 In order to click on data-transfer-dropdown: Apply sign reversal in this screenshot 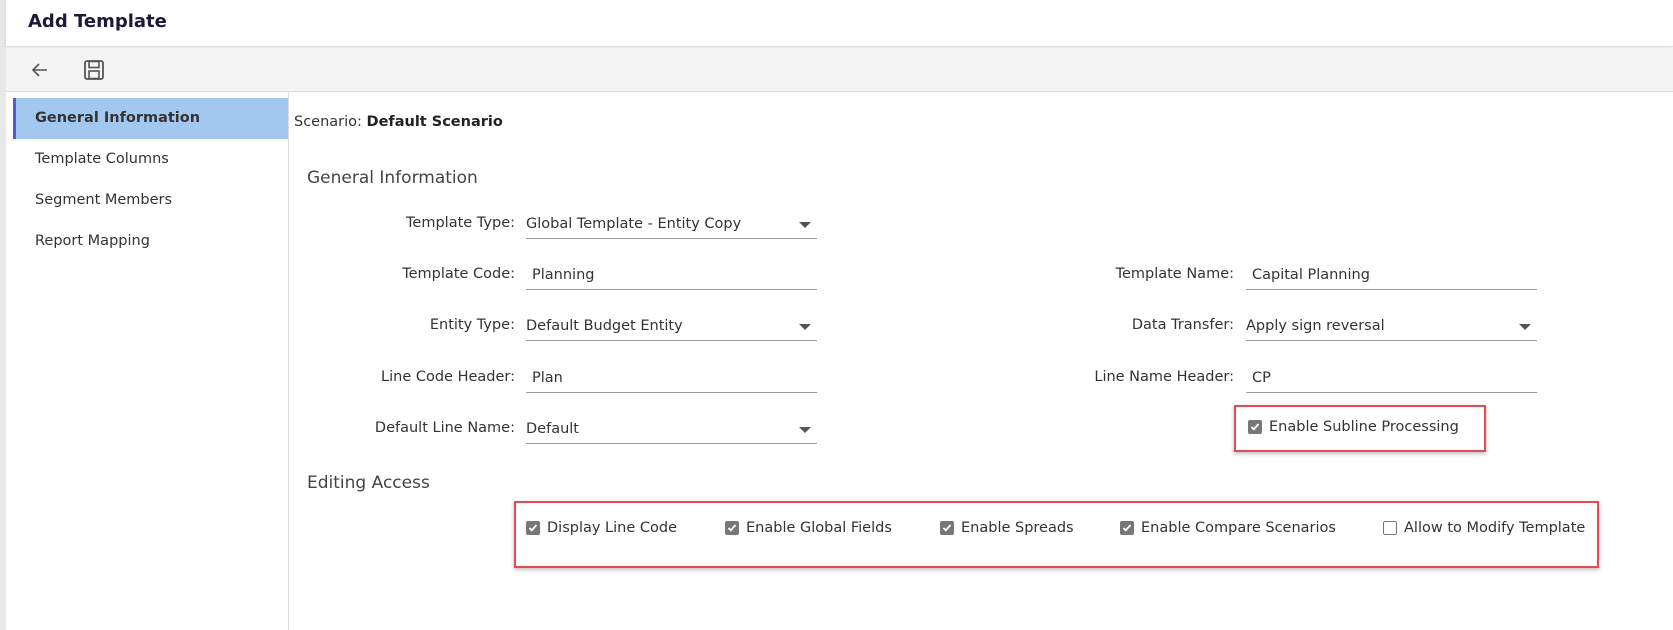, I will do `click(1391, 327)`.